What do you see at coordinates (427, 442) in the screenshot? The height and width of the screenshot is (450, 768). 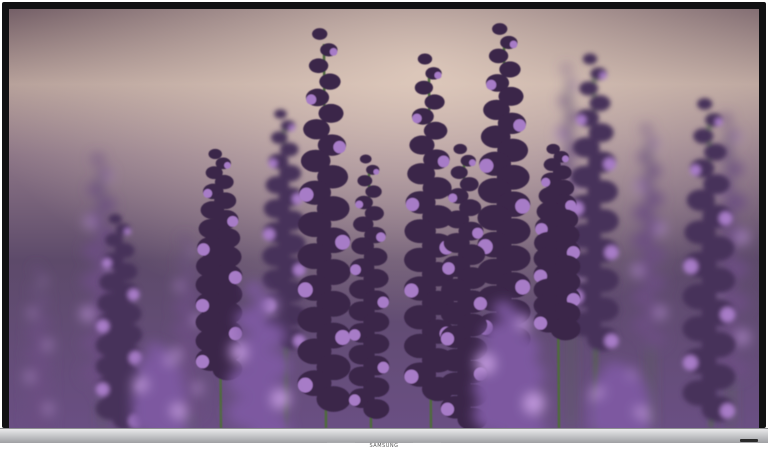 I see `logo-line-right` at bounding box center [427, 442].